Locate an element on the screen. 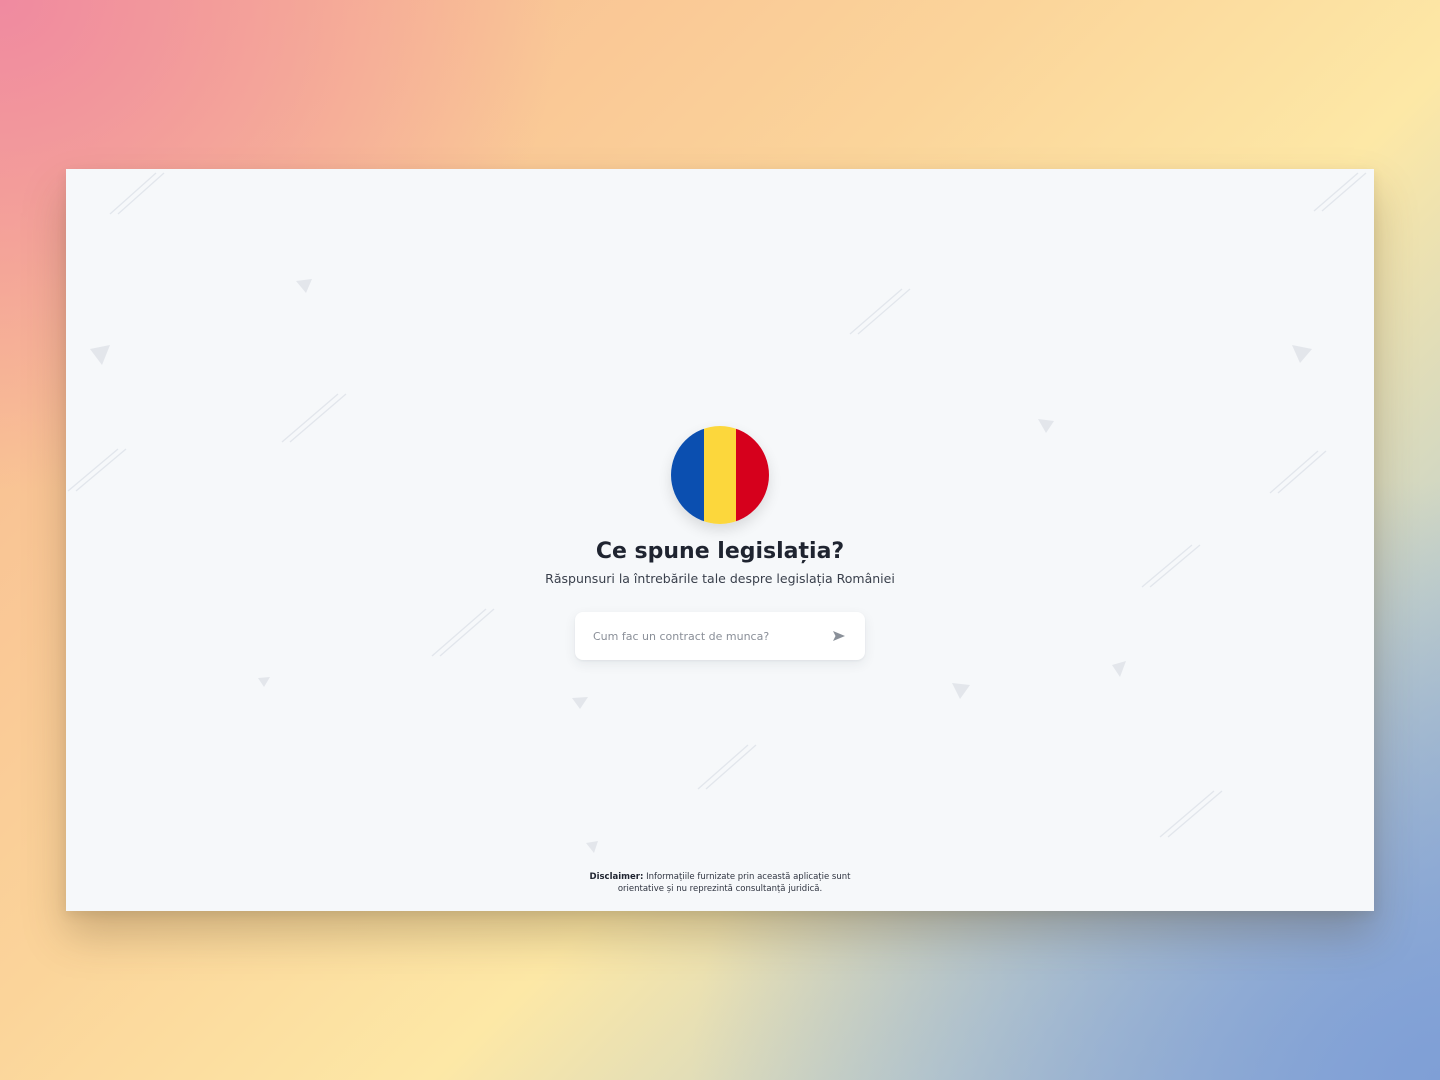 The height and width of the screenshot is (1080, 1440). disclaimer-label: Disclaimer: is located at coordinates (616, 877).